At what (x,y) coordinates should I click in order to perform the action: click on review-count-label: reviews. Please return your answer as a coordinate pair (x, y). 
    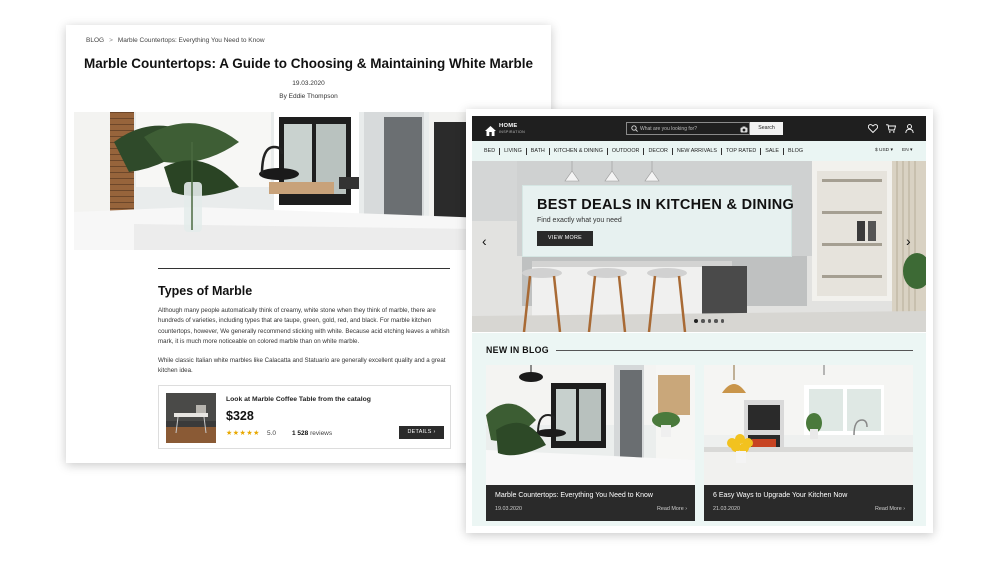
    Looking at the image, I should click on (321, 433).